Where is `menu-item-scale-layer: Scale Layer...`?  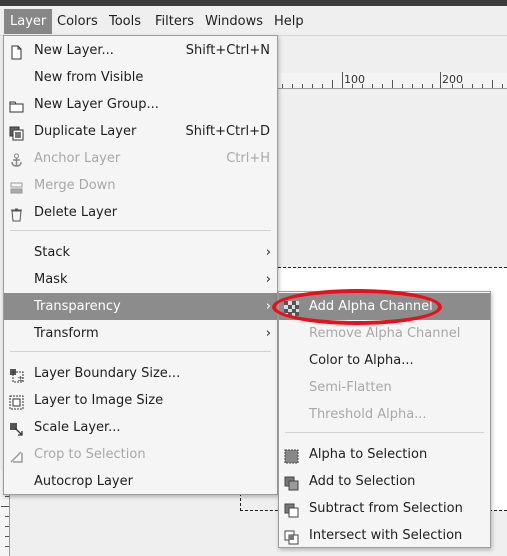
menu-item-scale-layer: Scale Layer... is located at coordinates (140, 427).